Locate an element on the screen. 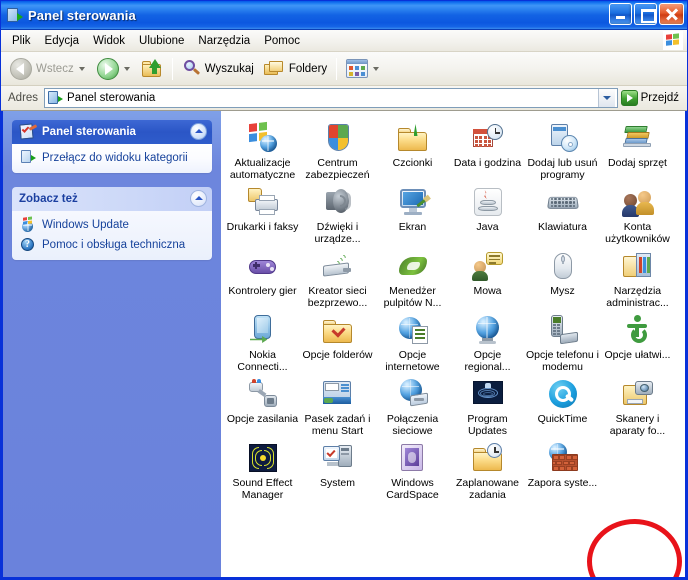 This screenshot has height=580, width=688. sidebar-link-help-support: ? Pomoc i obsługa techniczna is located at coordinates (112, 244).